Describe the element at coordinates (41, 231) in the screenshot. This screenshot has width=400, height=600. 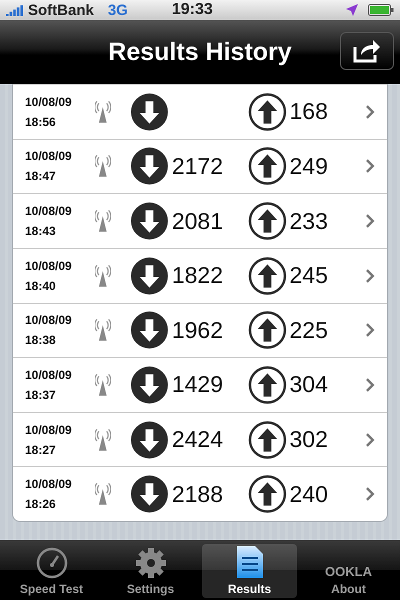
I see `result-time: 18:43` at that location.